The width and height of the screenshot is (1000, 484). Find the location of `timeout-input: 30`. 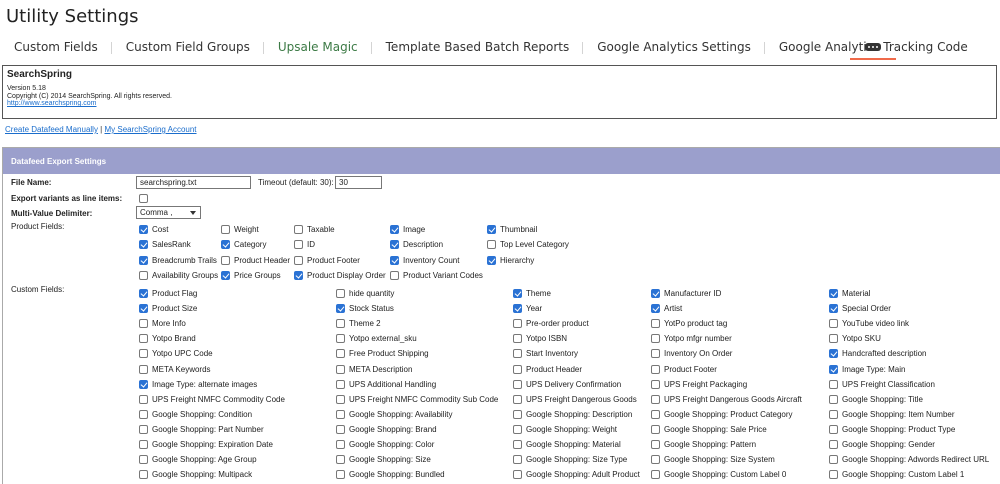

timeout-input: 30 is located at coordinates (358, 182).